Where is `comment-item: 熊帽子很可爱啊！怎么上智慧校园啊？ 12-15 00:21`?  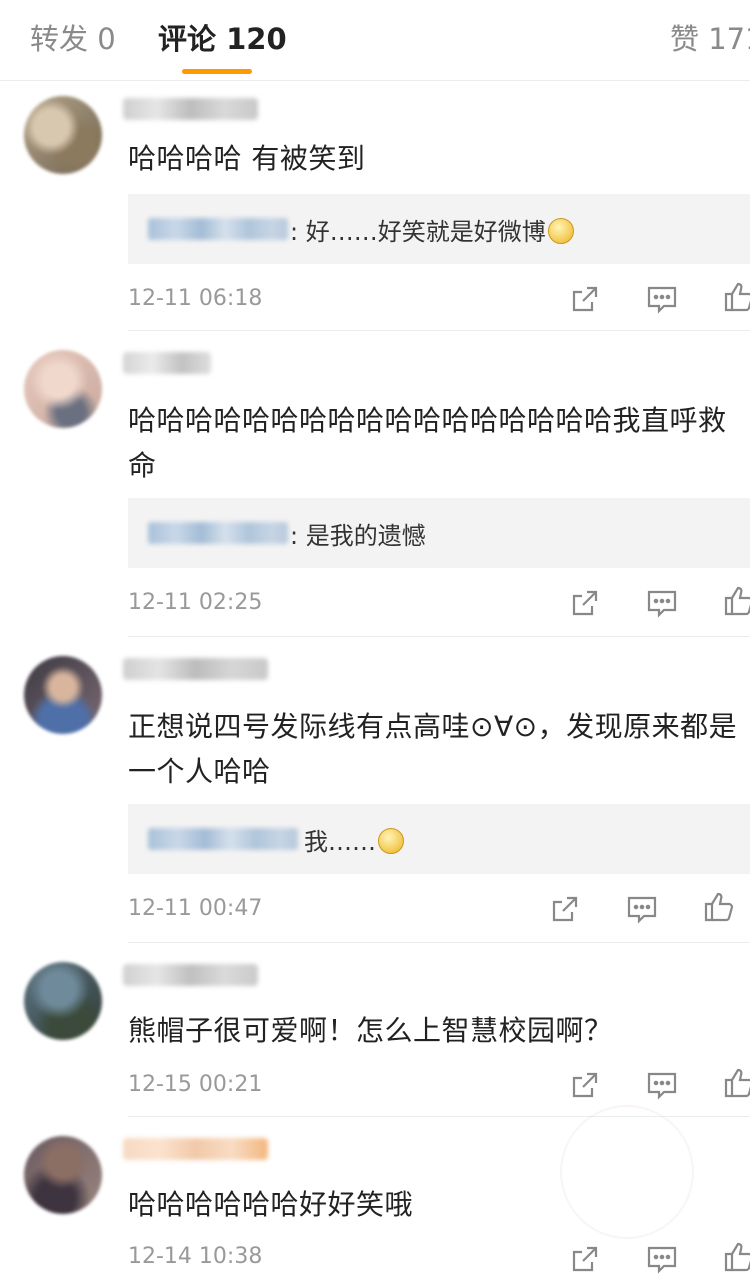 comment-item: 熊帽子很可爱啊！怎么上智慧校园啊？ 12-15 00:21 is located at coordinates (375, 1032).